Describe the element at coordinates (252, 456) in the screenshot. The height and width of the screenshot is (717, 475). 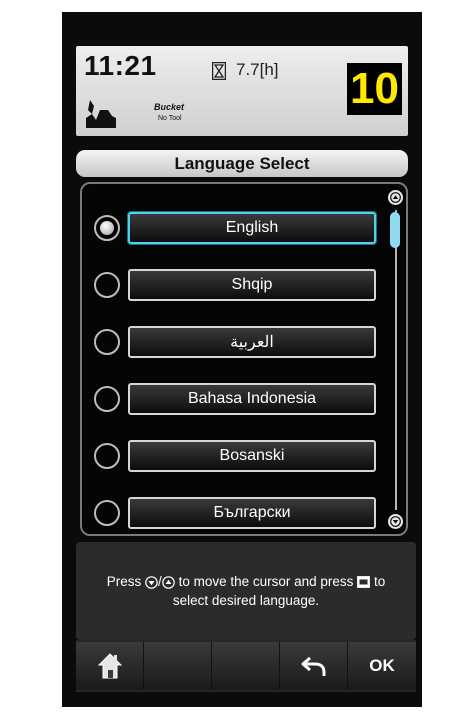
I see `language-button: Bosanski` at that location.